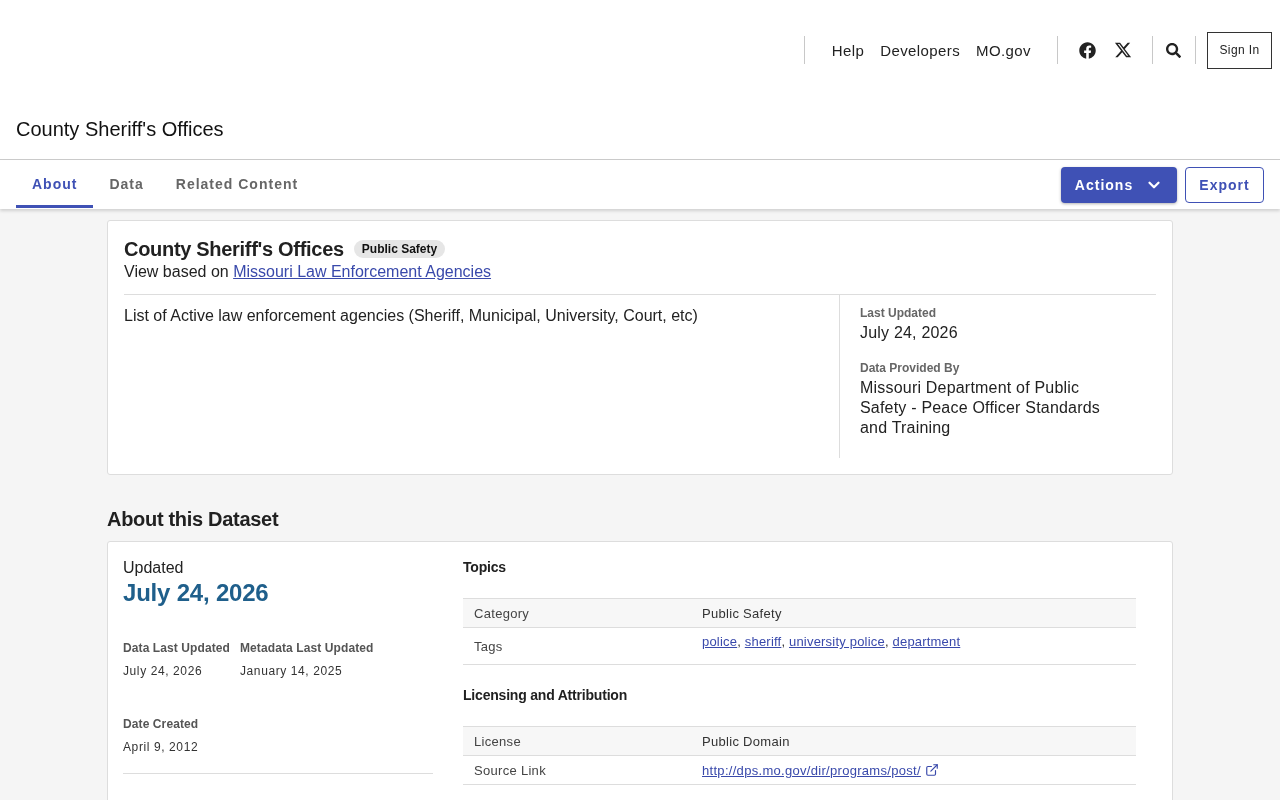 The height and width of the screenshot is (800, 1280). I want to click on search-icon, so click(1173, 50).